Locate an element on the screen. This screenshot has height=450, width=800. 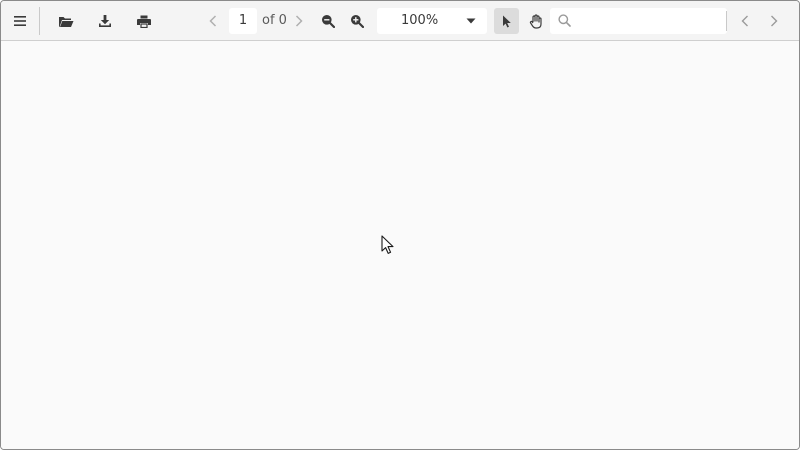
print-button is located at coordinates (144, 21).